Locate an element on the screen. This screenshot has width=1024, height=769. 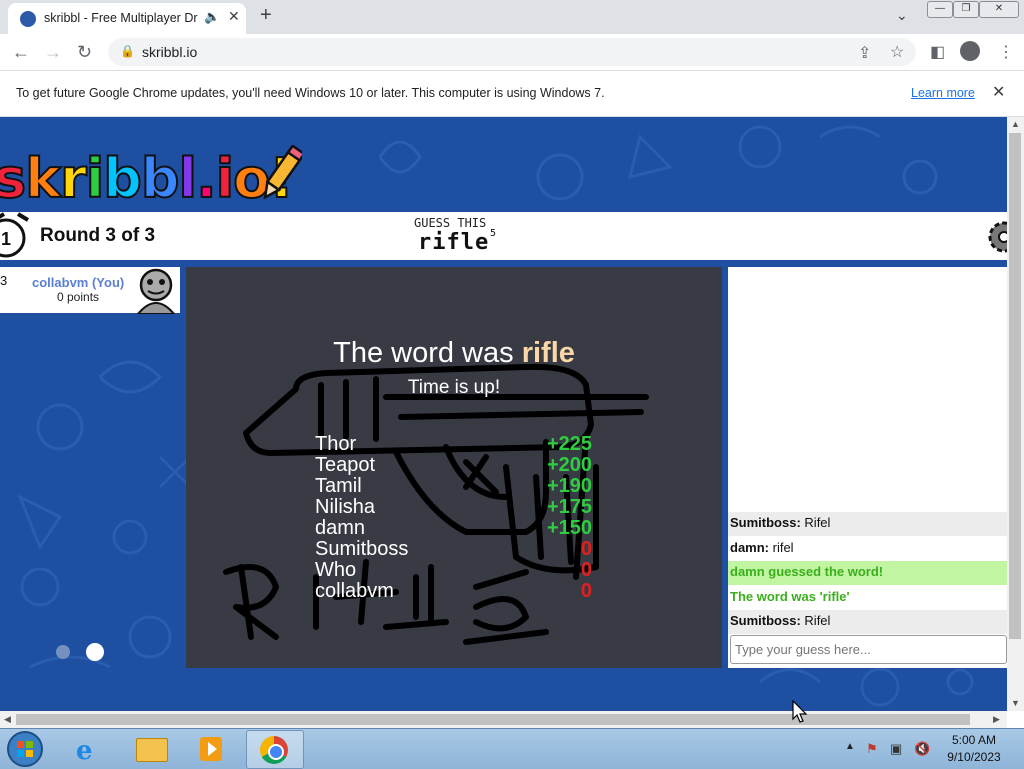
time-up-text: Time is up! is located at coordinates (454, 387).